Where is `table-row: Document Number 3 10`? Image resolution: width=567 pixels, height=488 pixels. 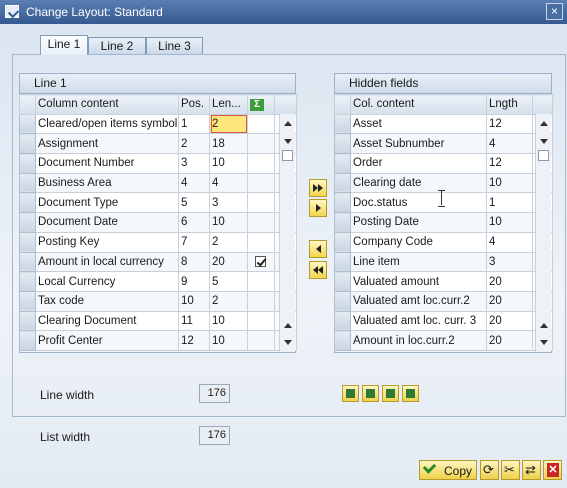
table-row: Document Number 3 10 is located at coordinates (158, 163).